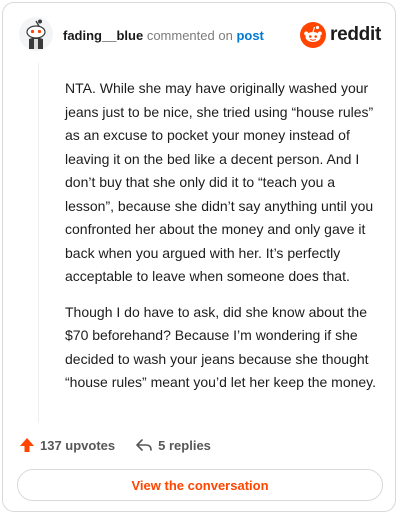 This screenshot has width=400, height=516. I want to click on username: fading__blue, so click(103, 35).